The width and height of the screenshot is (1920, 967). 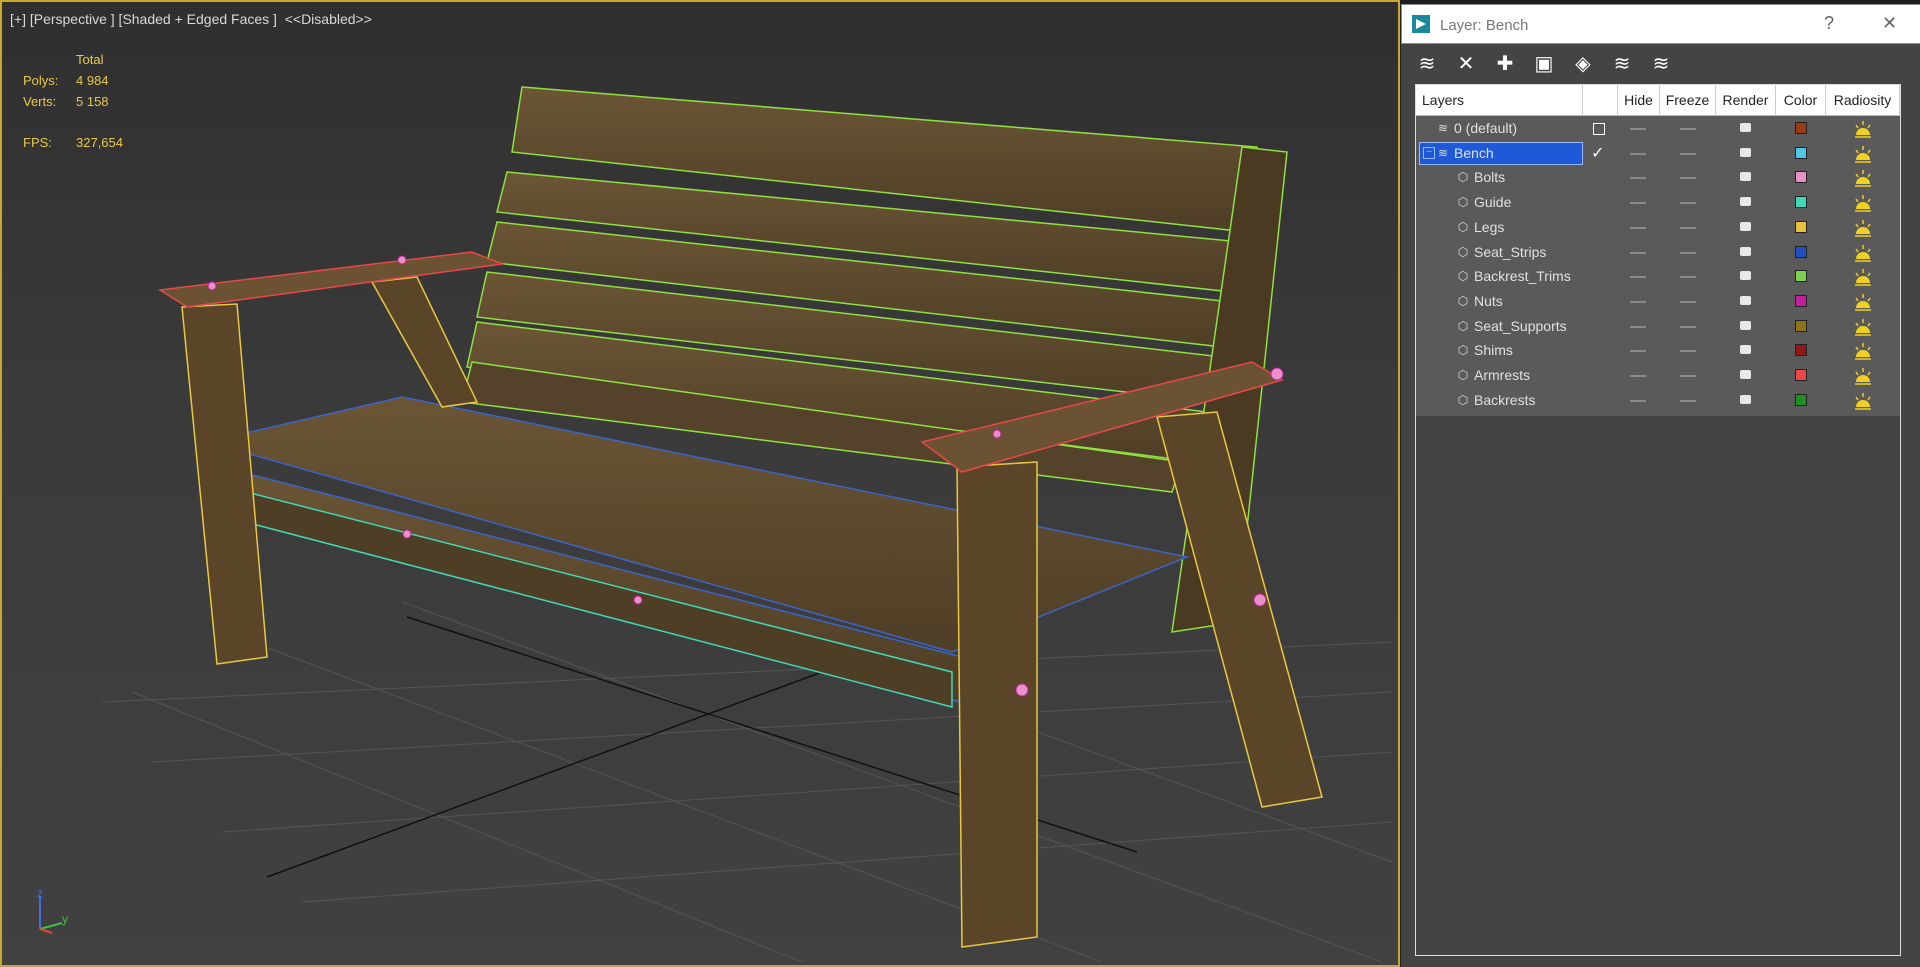 What do you see at coordinates (1622, 64) in the screenshot?
I see `hide-all-layers-icon: ≋` at bounding box center [1622, 64].